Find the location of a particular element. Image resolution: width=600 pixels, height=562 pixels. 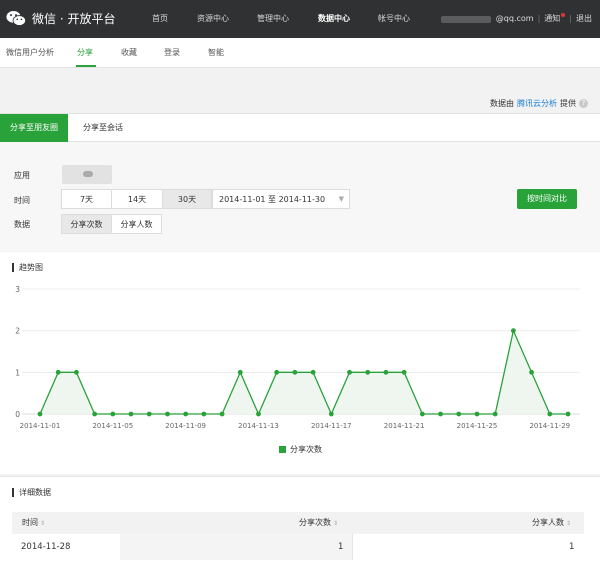

y-tick-label: 3 is located at coordinates (17, 289).